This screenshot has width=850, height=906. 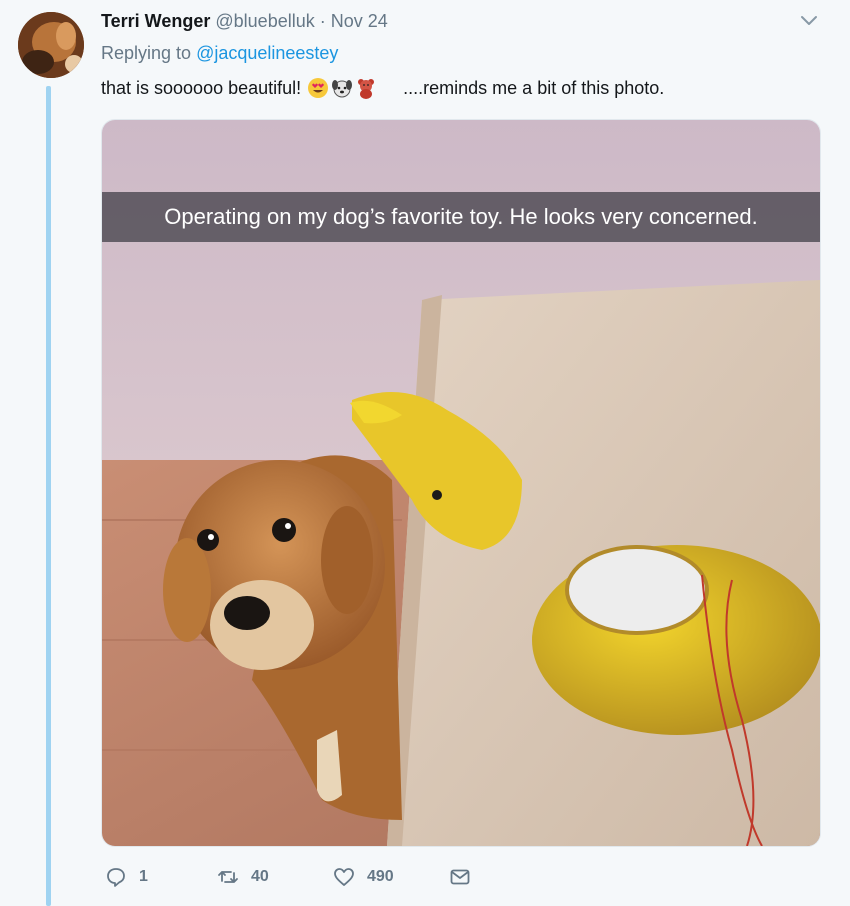 What do you see at coordinates (264, 21) in the screenshot?
I see `author-handle: @bluebelluk` at bounding box center [264, 21].